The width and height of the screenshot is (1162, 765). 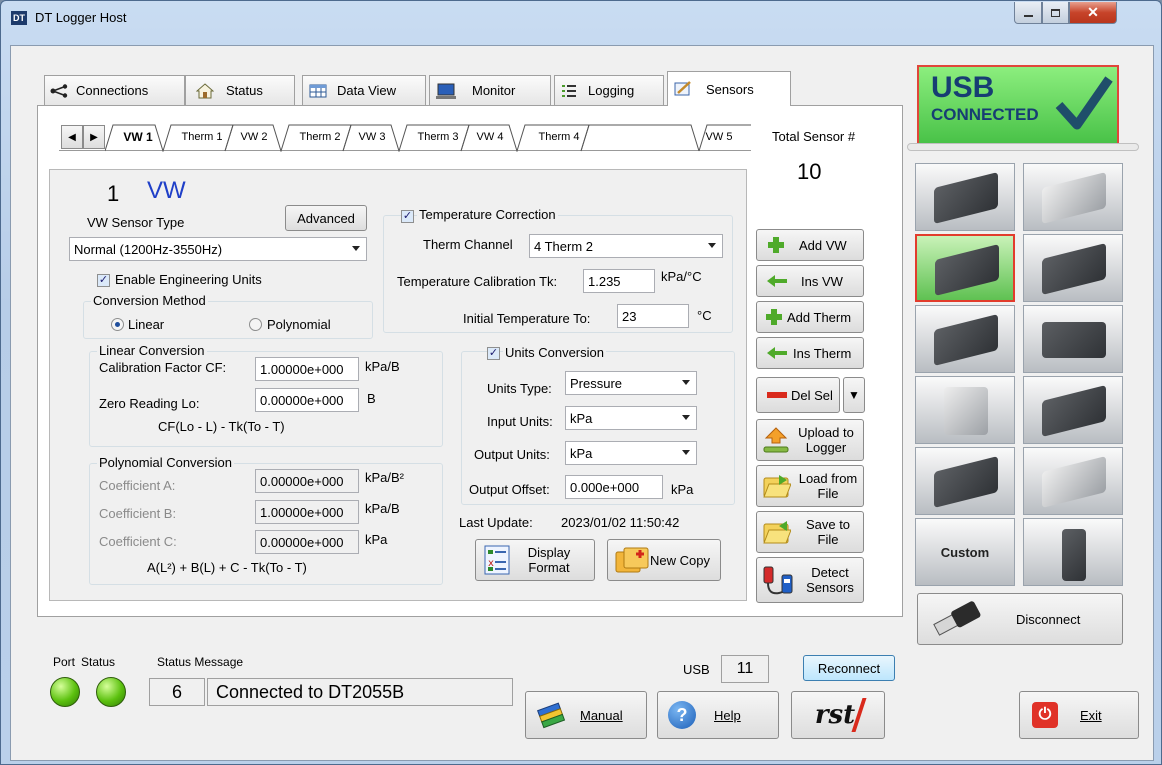 What do you see at coordinates (619, 281) in the screenshot?
I see `tk-field: 1.235` at bounding box center [619, 281].